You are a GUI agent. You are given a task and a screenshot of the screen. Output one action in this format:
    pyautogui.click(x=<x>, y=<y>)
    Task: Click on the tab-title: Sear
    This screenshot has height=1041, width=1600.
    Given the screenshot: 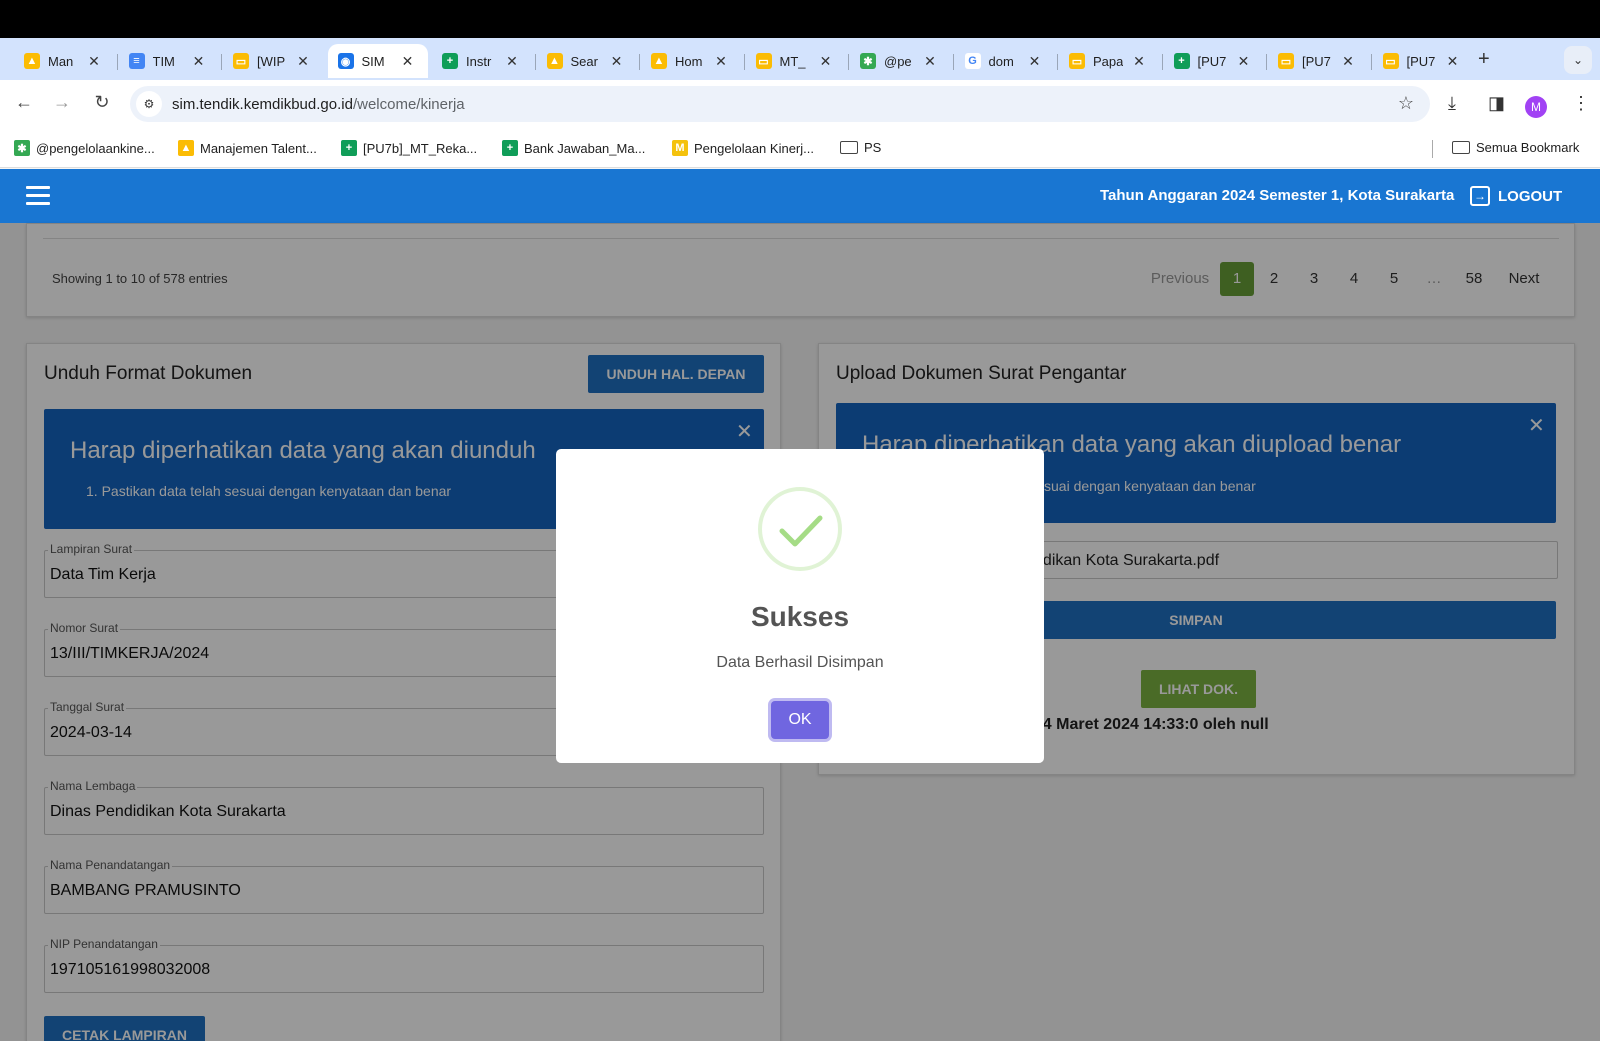 What is the action you would take?
    pyautogui.click(x=584, y=61)
    